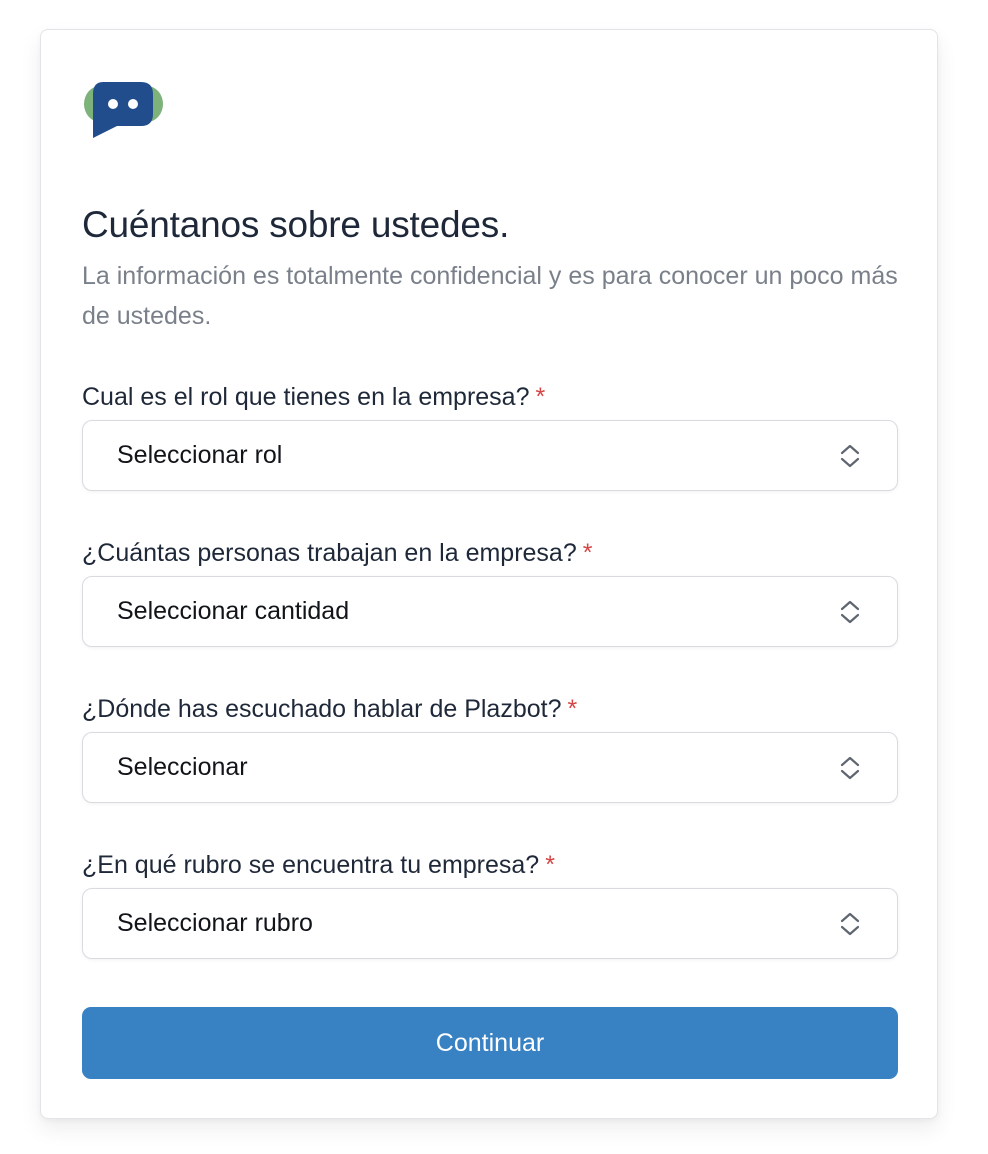 This screenshot has width=988, height=1154. What do you see at coordinates (318, 865) in the screenshot?
I see `industry-label: ¿En qué rubro se encuentra tu empresa? *` at bounding box center [318, 865].